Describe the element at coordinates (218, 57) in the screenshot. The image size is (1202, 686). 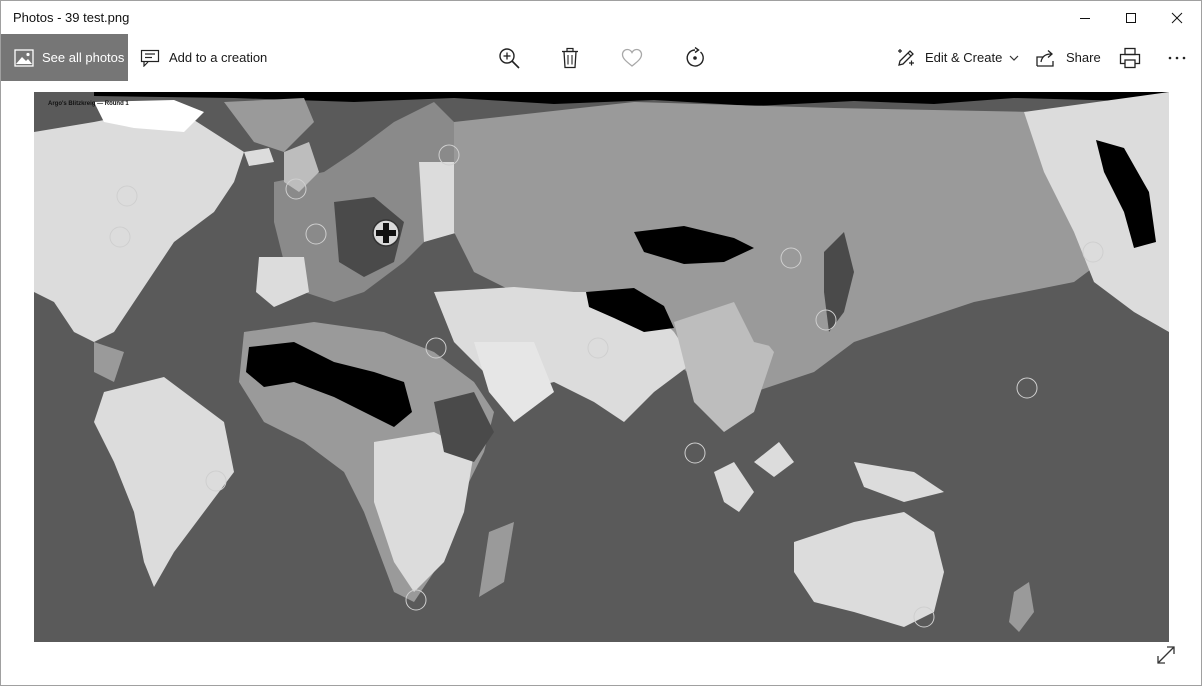
I see `add-to-creation-label: Add to a creation` at that location.